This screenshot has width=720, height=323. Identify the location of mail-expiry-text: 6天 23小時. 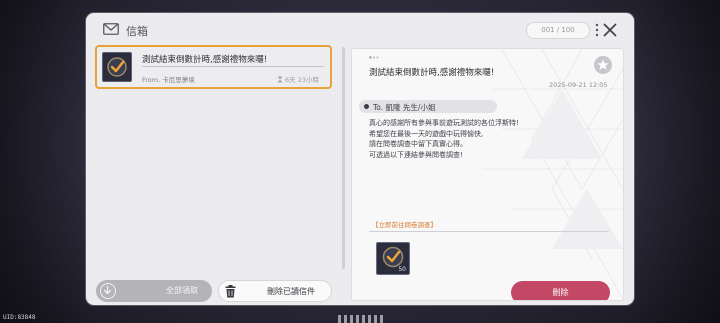
(302, 80).